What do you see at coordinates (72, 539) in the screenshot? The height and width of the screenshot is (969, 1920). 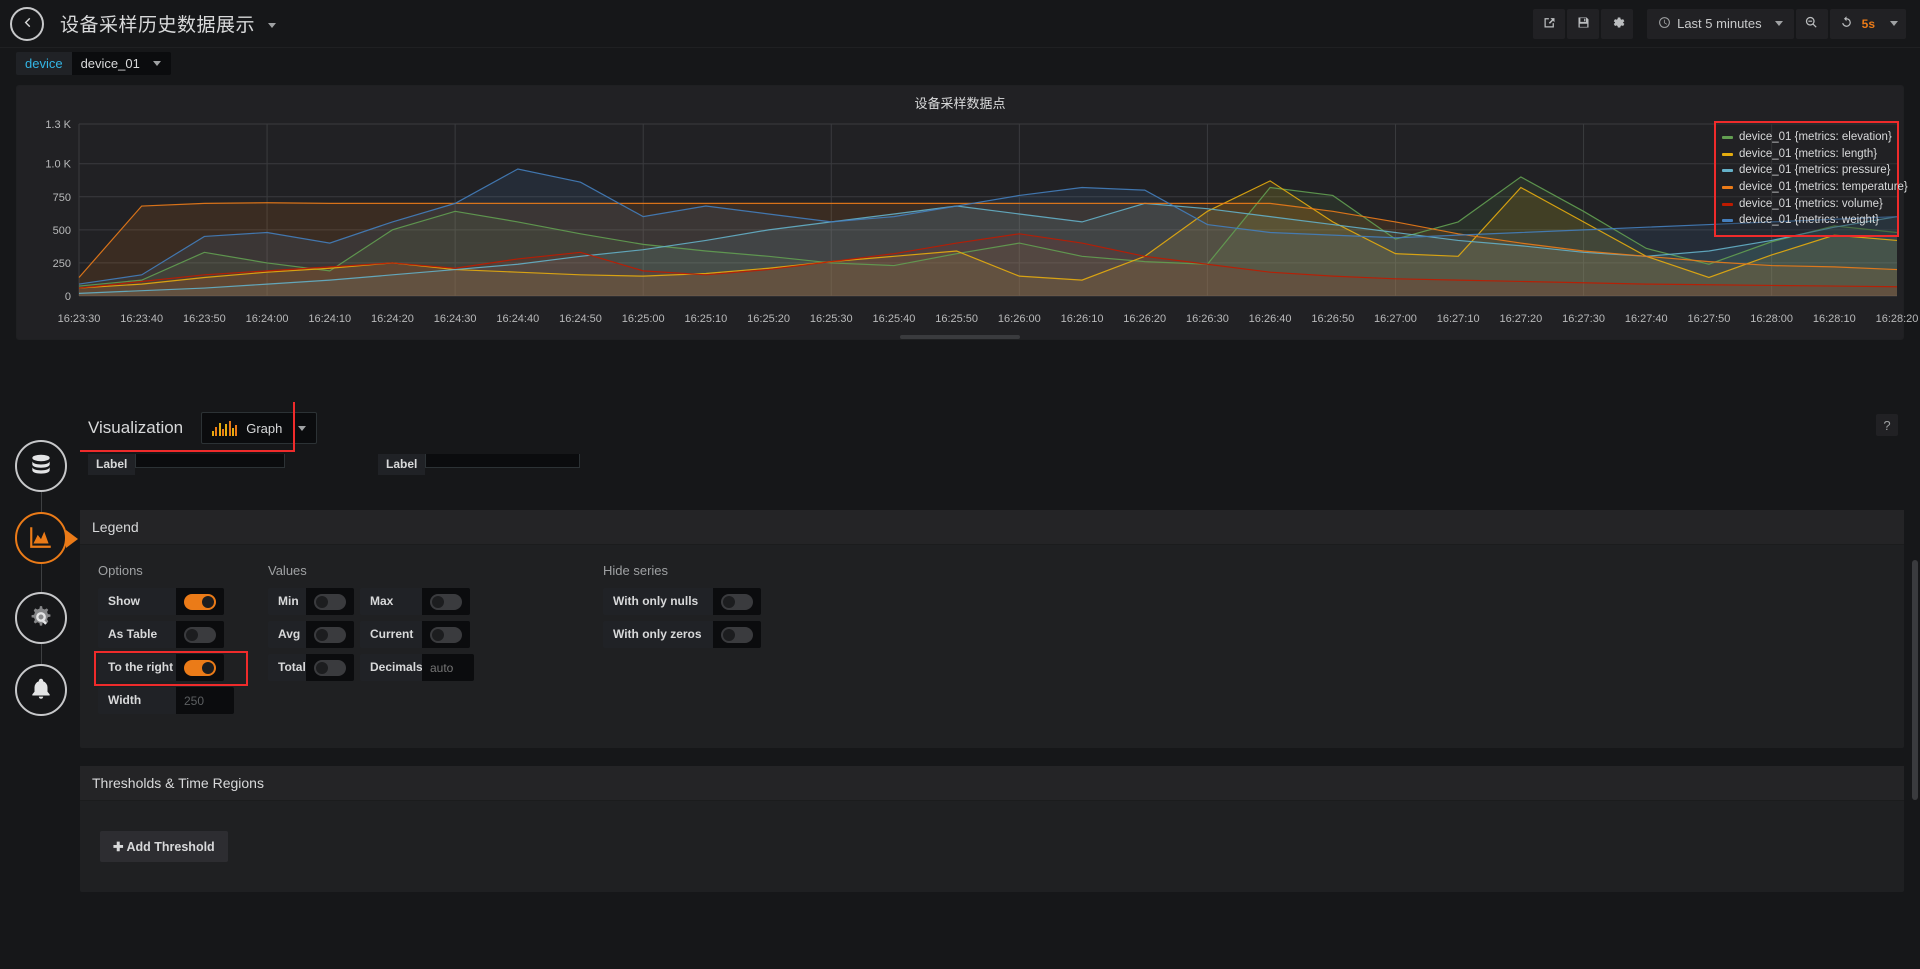 I see `sidebar-active-pointer` at bounding box center [72, 539].